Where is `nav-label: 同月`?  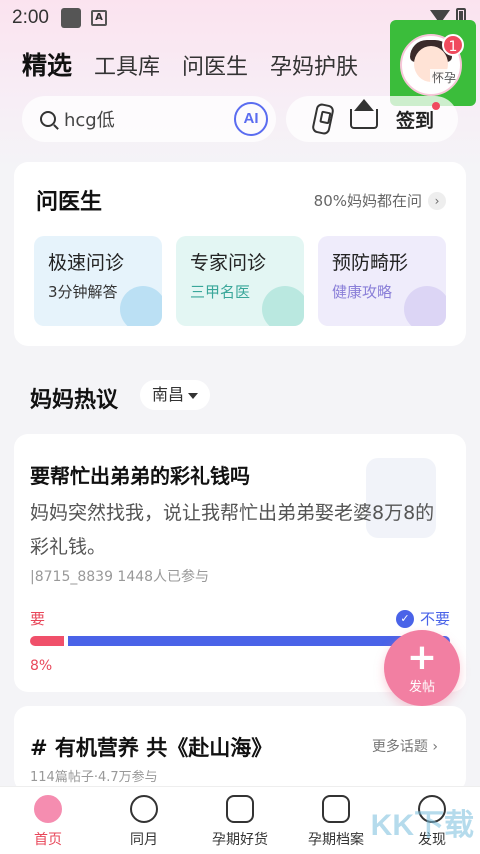 nav-label: 同月 is located at coordinates (144, 840).